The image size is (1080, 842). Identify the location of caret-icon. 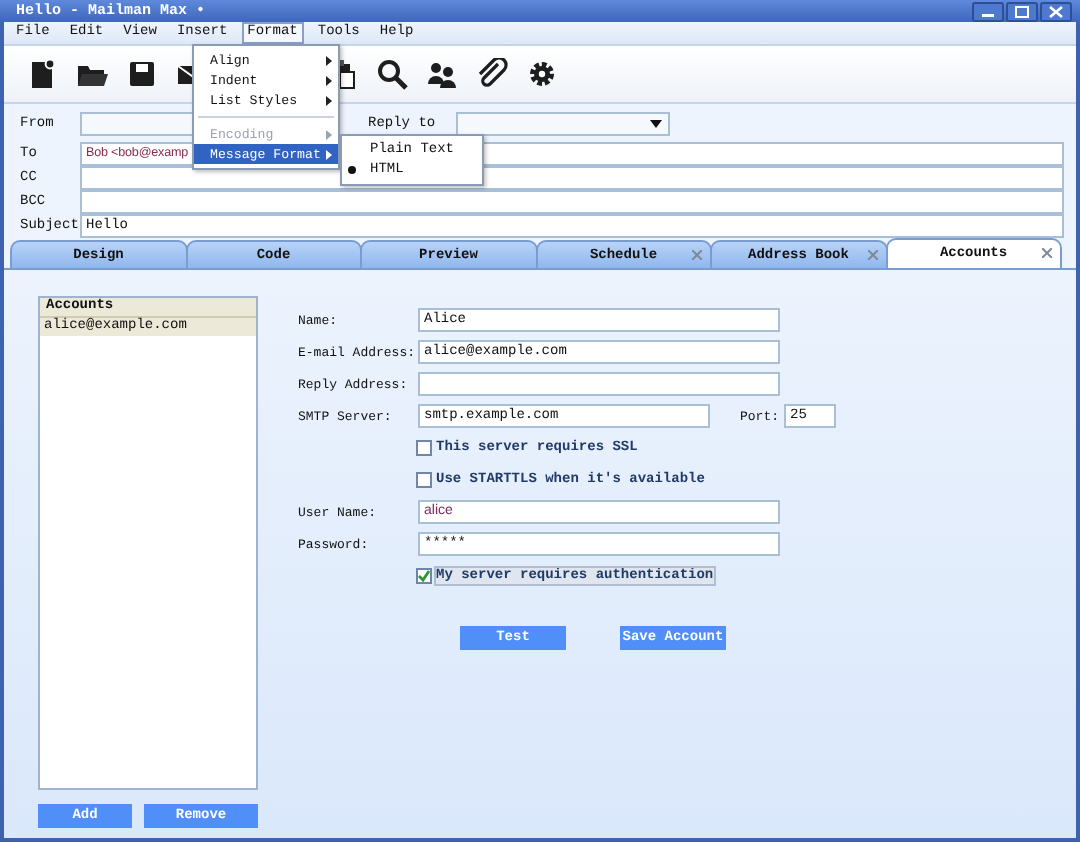
(656, 124).